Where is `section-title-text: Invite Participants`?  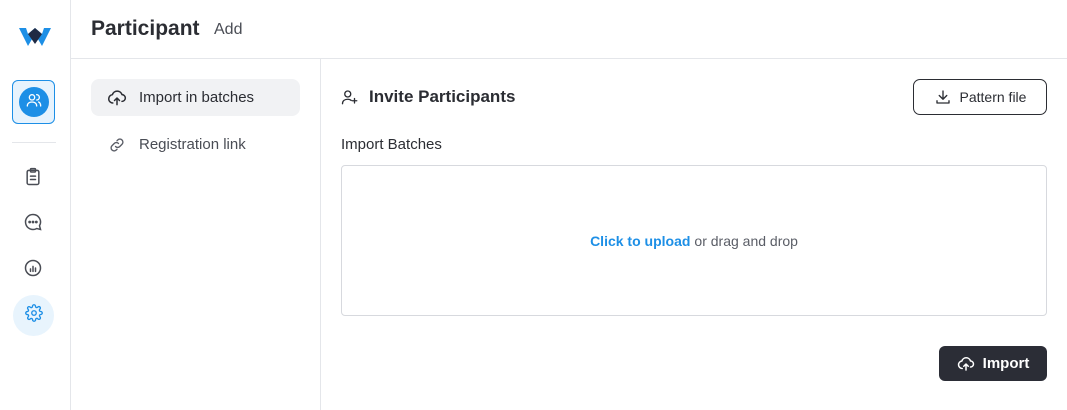
section-title-text: Invite Participants is located at coordinates (442, 96).